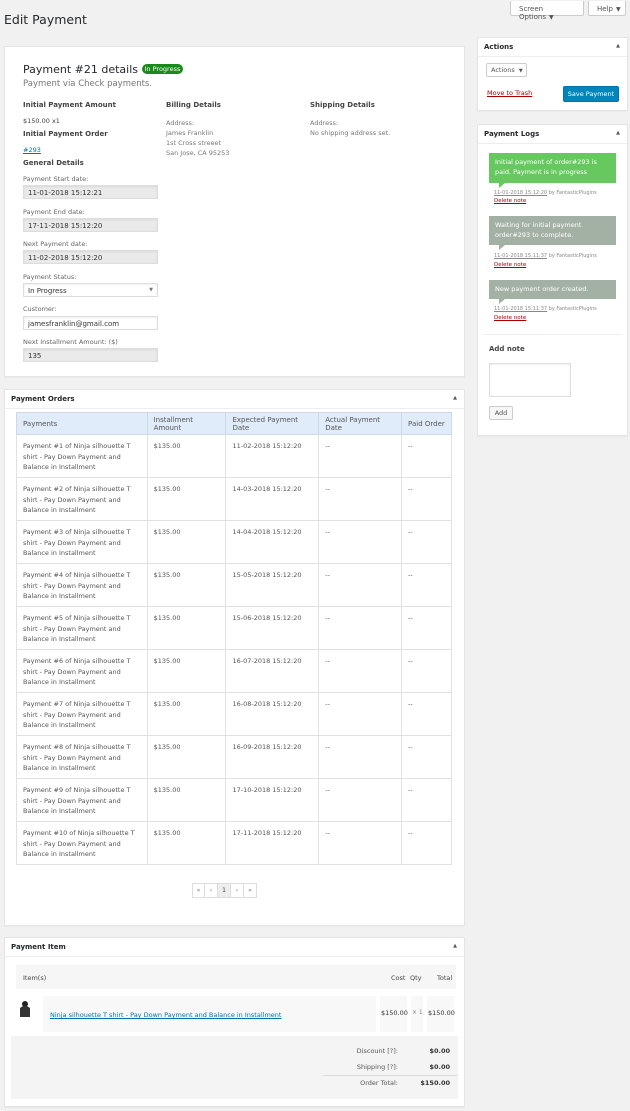  Describe the element at coordinates (342, 105) in the screenshot. I see `shipping-label: Shipping Details` at that location.